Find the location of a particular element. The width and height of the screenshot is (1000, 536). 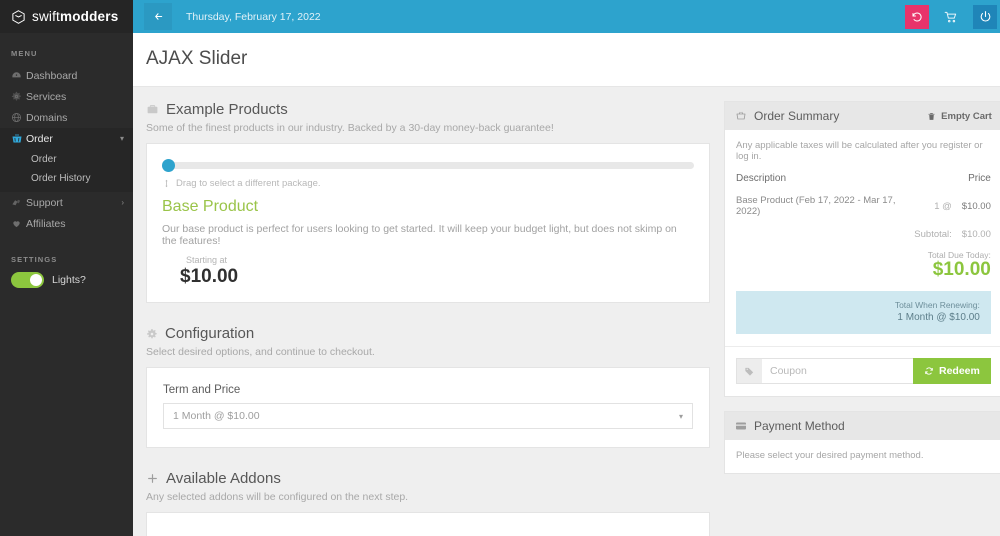

sidebar-settings-heading: SETTINGS is located at coordinates (34, 259).